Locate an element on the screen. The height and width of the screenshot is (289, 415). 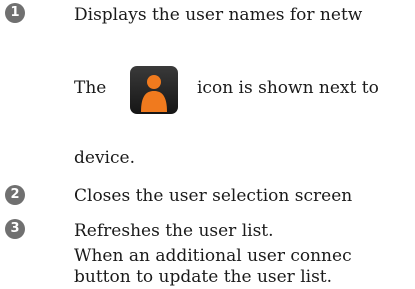
item-3-detail-line-2: button to update the user list. is located at coordinates (203, 277).